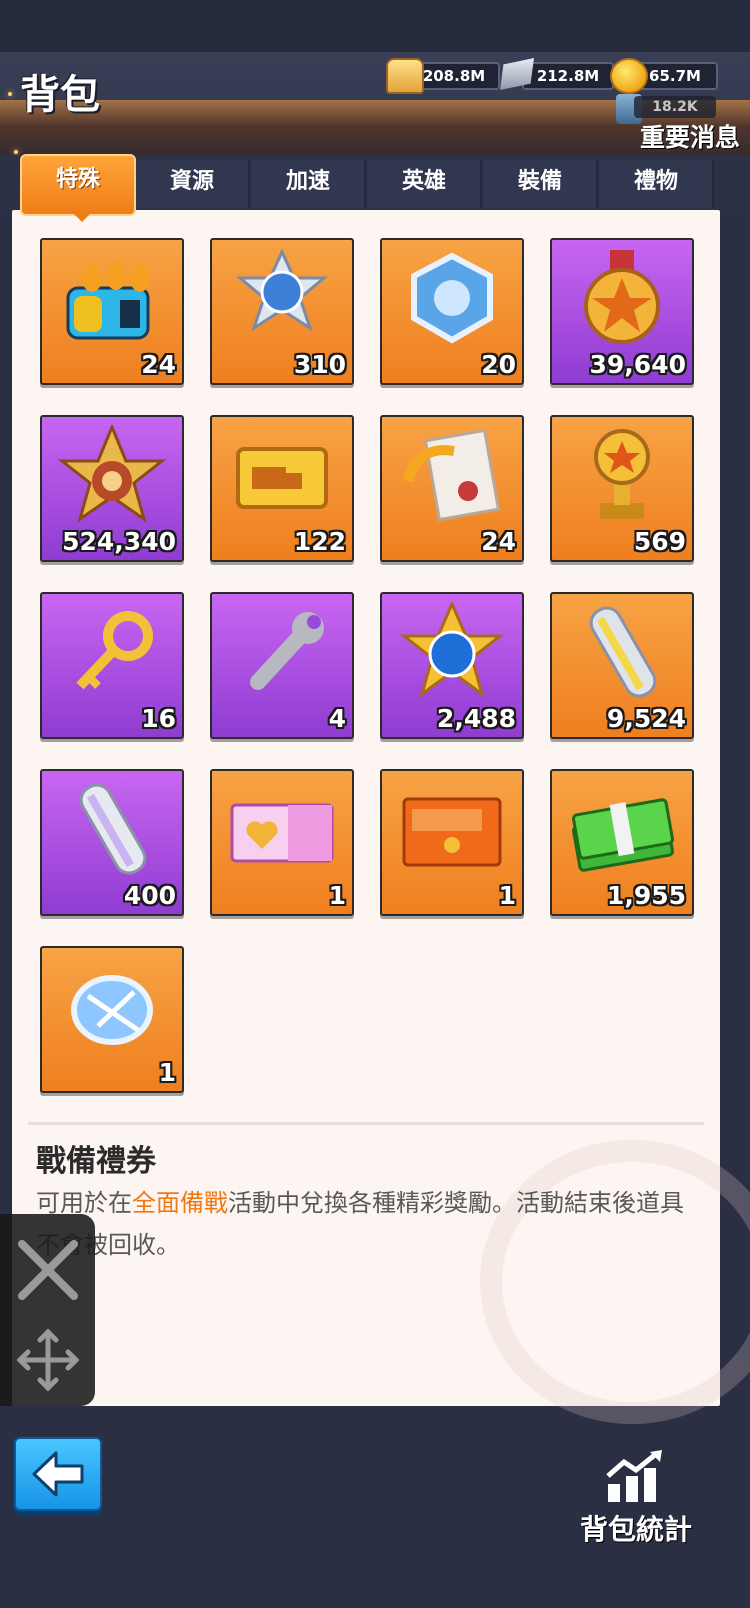 The image size is (750, 1608). What do you see at coordinates (112, 474) in the screenshot?
I see `star-emblem-icon` at bounding box center [112, 474].